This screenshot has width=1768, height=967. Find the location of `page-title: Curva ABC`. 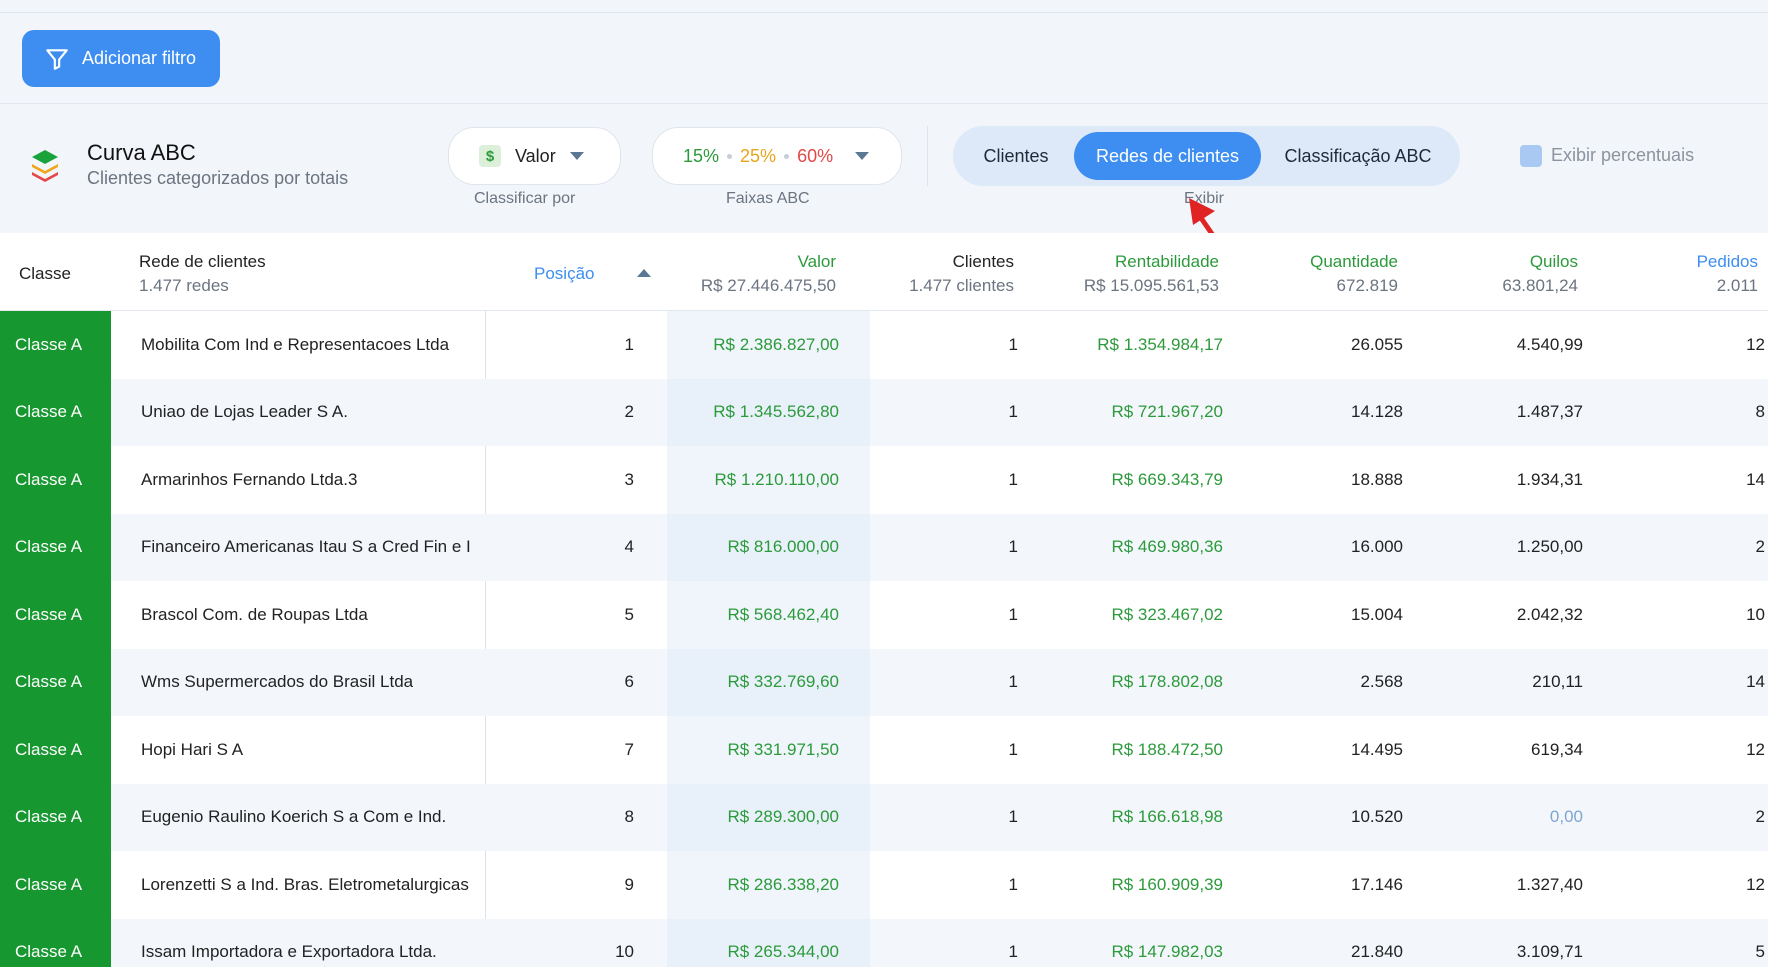

page-title: Curva ABC is located at coordinates (141, 152).